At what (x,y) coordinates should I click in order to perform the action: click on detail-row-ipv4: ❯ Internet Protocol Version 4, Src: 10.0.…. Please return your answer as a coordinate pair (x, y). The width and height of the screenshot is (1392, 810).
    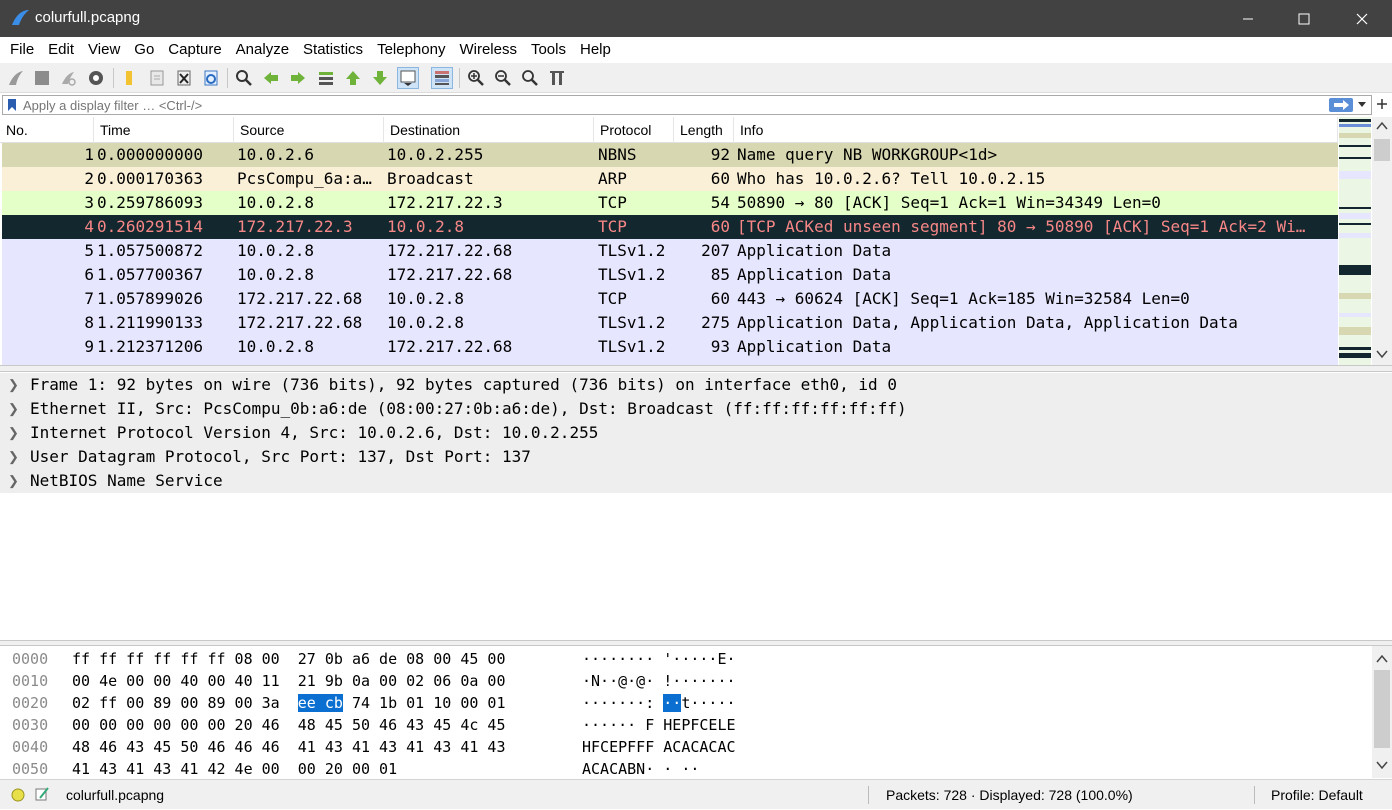
    Looking at the image, I should click on (696, 433).